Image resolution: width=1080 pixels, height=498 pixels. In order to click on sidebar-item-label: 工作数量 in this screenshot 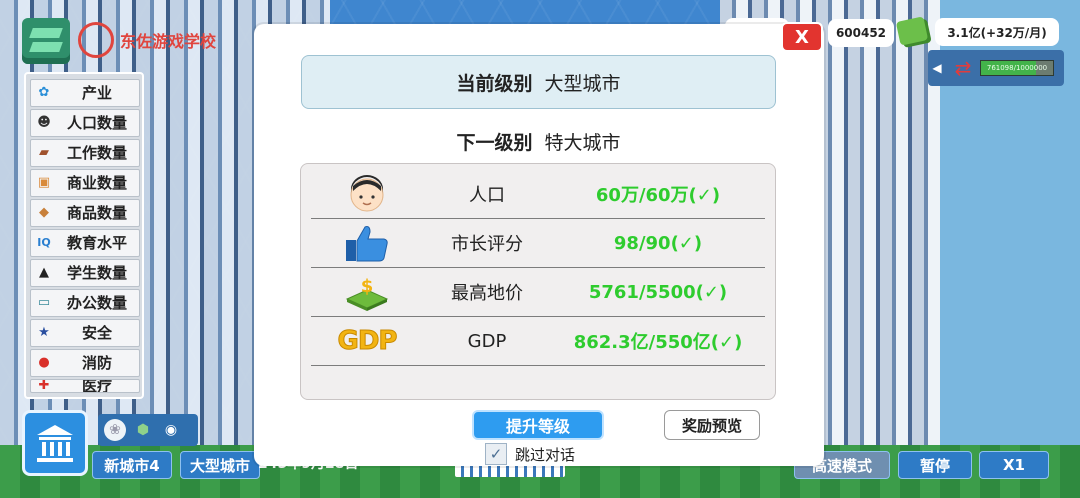, I will do `click(96, 153)`.